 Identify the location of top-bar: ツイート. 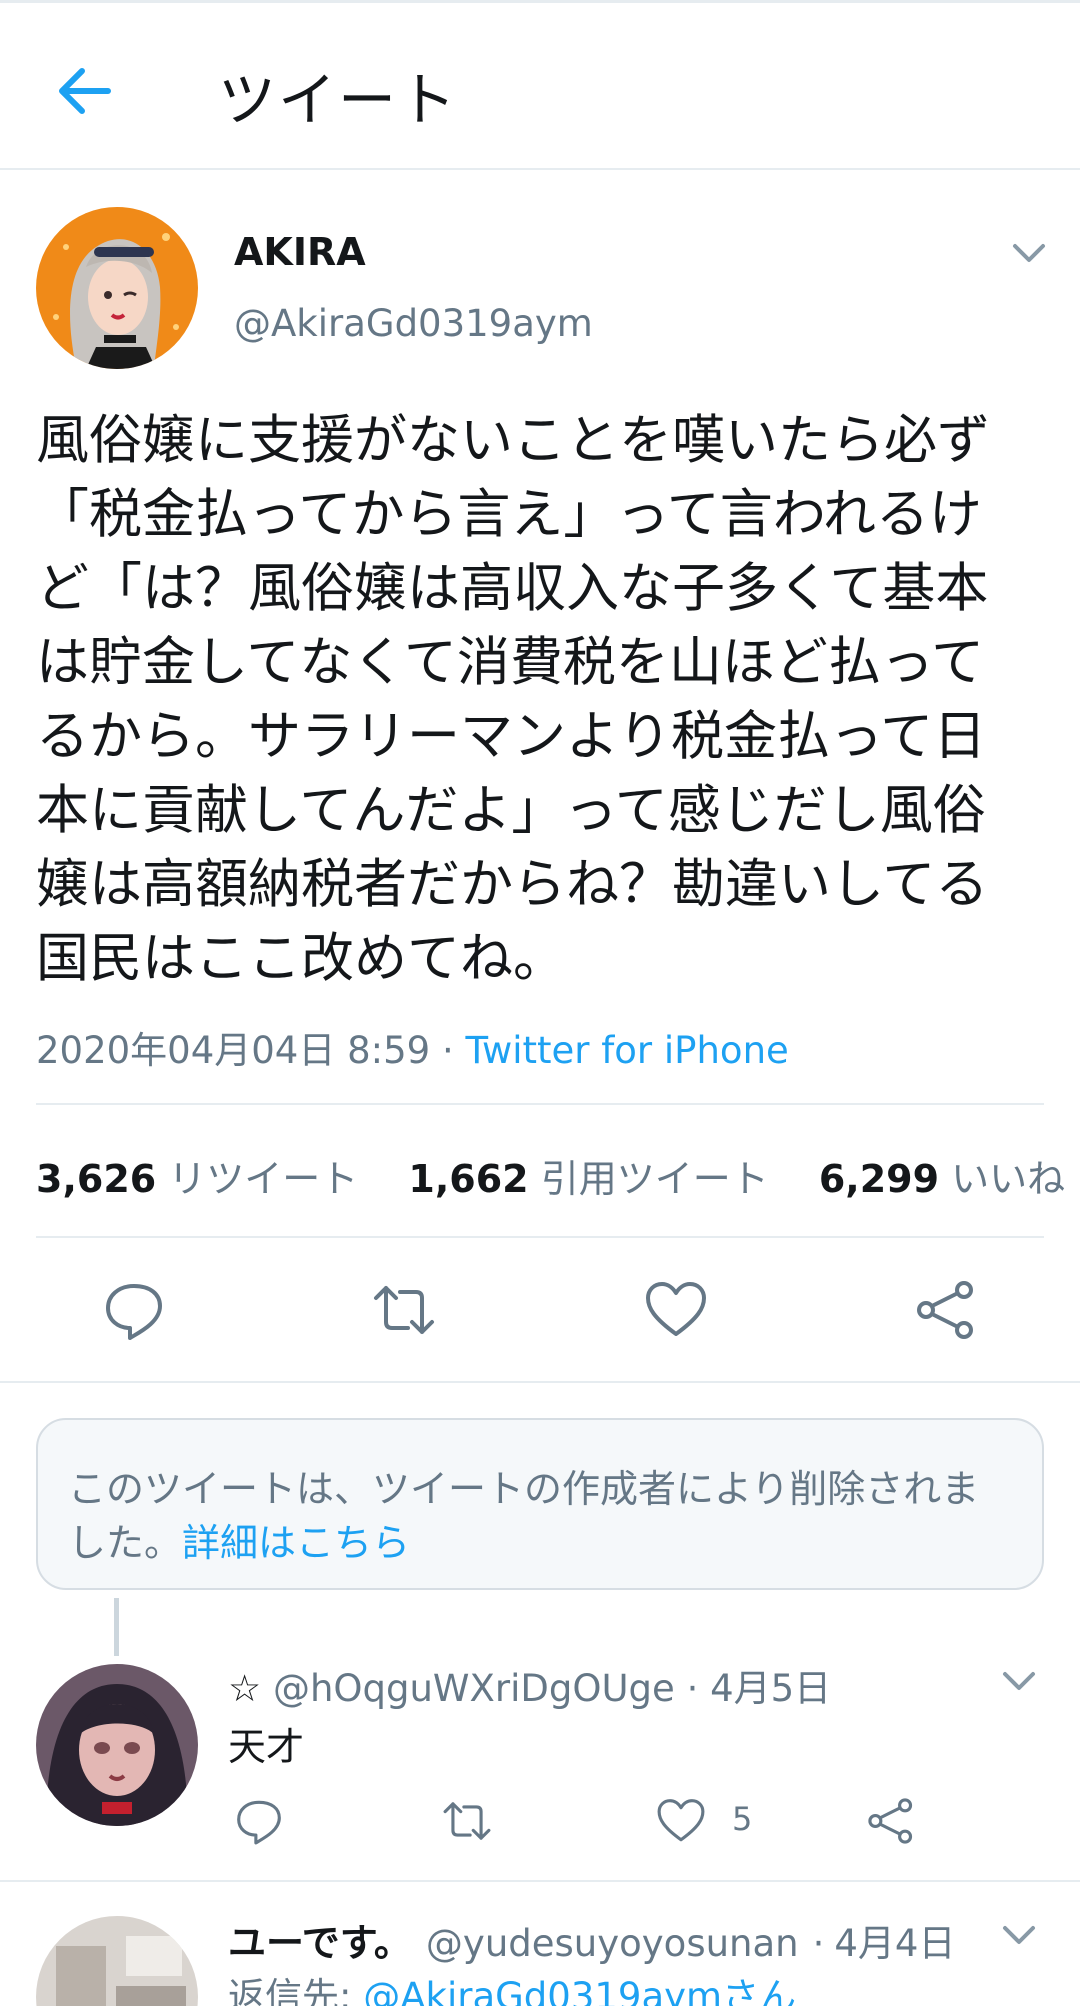
(540, 85).